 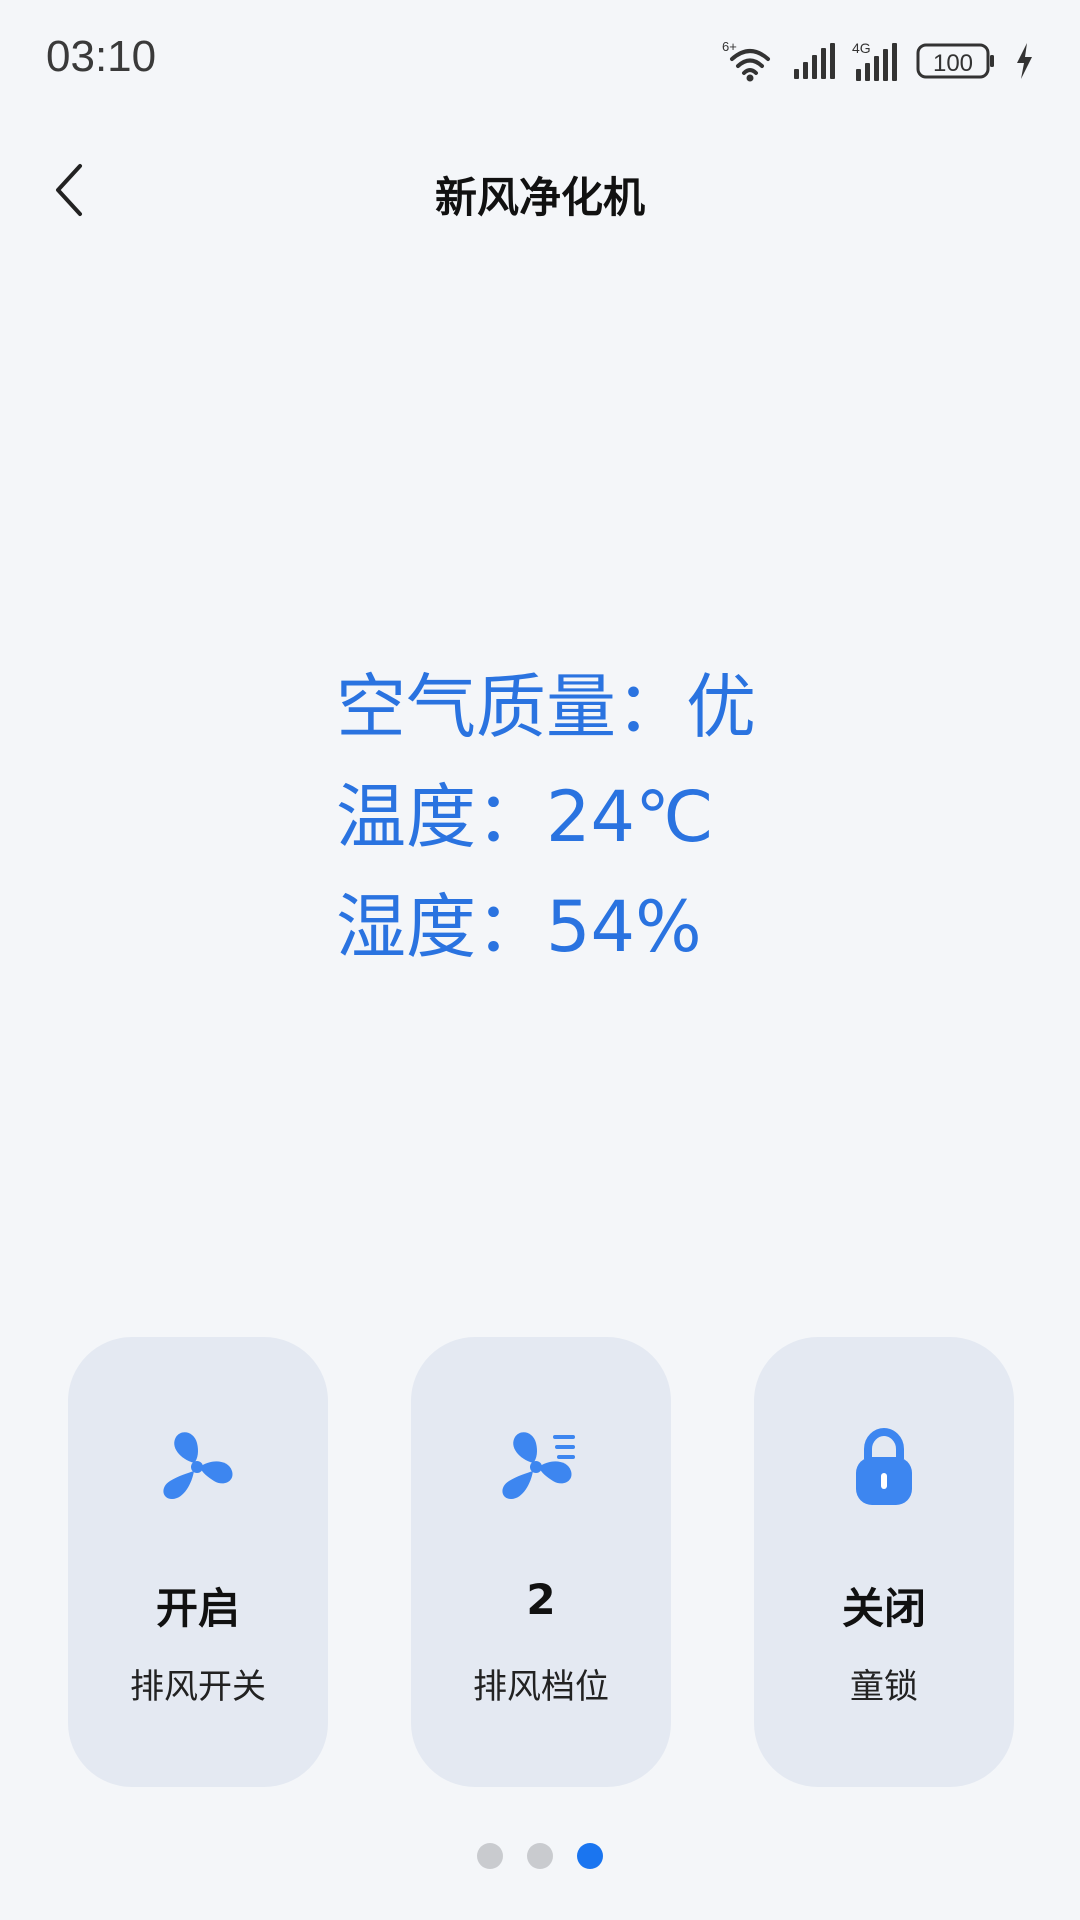 What do you see at coordinates (541, 1687) in the screenshot?
I see `exhaust-speed-label: 排风档位` at bounding box center [541, 1687].